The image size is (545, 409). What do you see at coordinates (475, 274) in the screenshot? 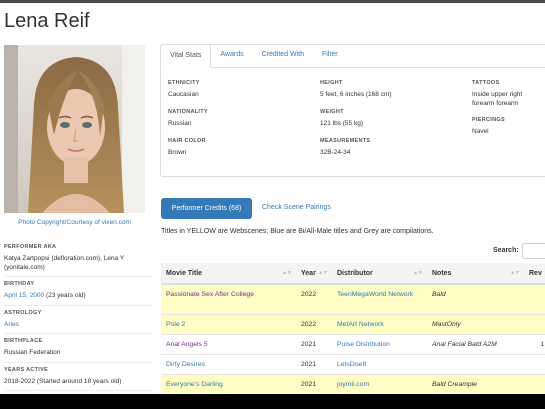
I see `column-header-notes: Notes ▲▼` at bounding box center [475, 274].